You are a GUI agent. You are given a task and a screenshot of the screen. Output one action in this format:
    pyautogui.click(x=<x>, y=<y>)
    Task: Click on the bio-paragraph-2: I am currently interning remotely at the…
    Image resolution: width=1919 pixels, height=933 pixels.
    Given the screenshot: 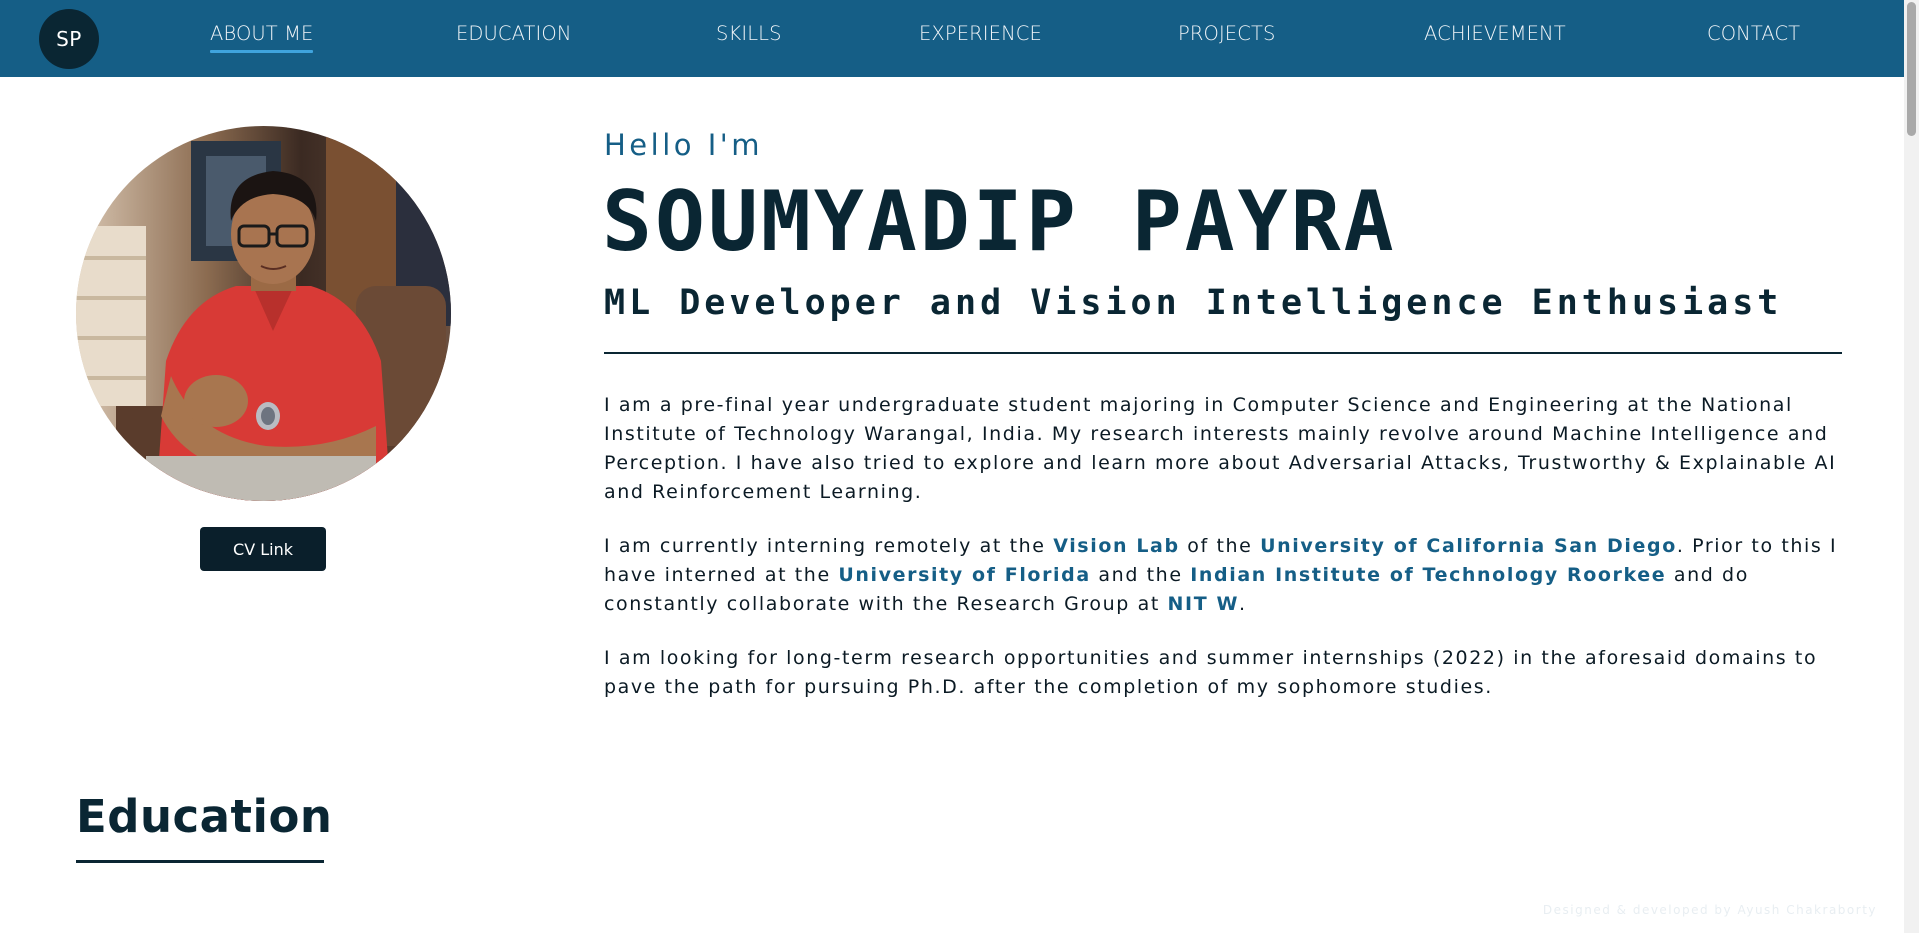 What is the action you would take?
    pyautogui.click(x=1224, y=575)
    